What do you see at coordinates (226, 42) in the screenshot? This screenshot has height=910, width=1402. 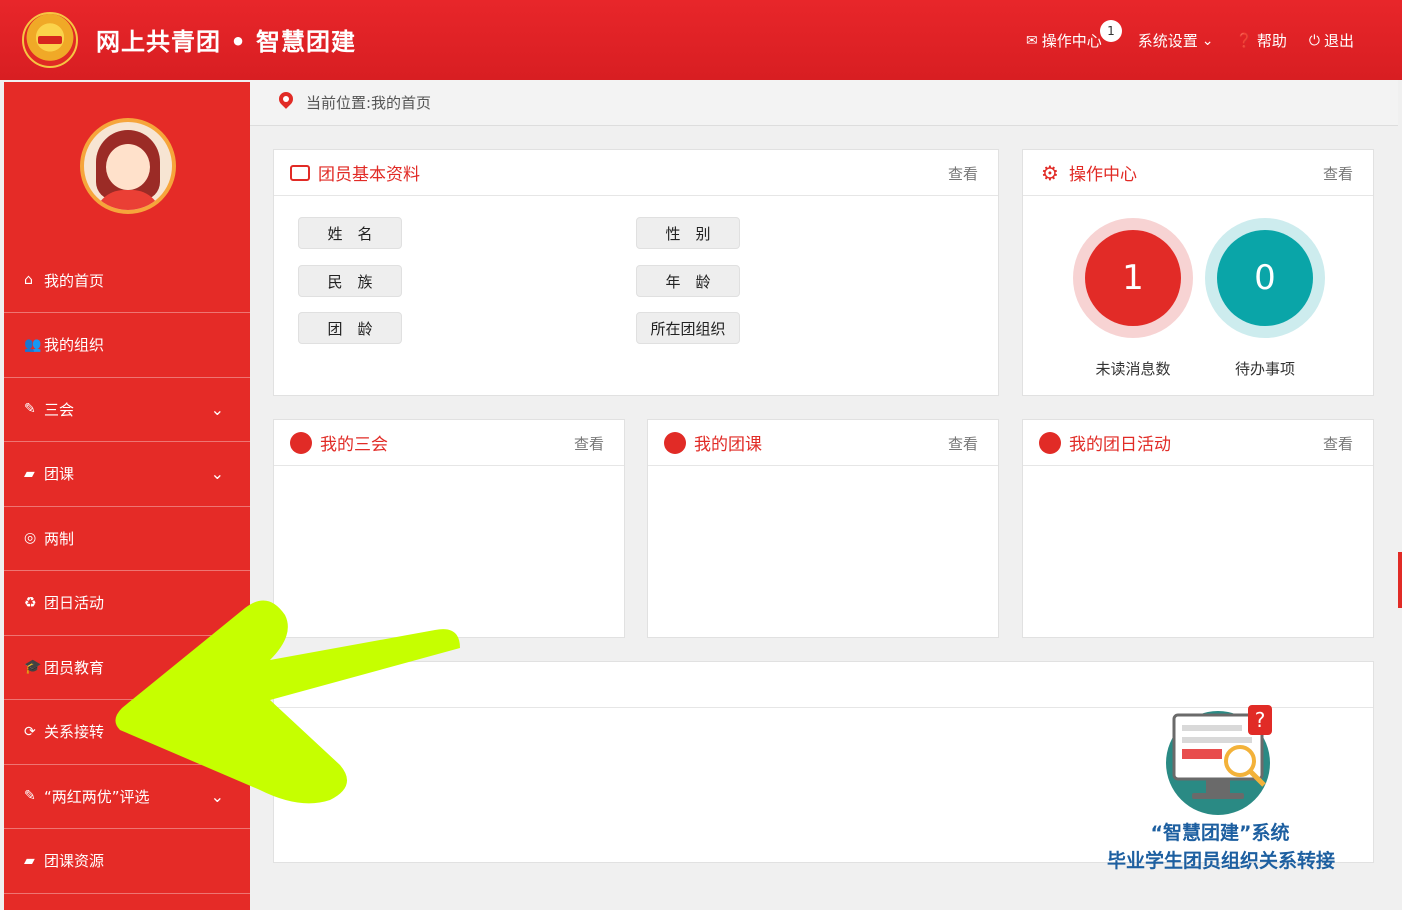 I see `site-brand: 网上共青团 • 智慧团建` at bounding box center [226, 42].